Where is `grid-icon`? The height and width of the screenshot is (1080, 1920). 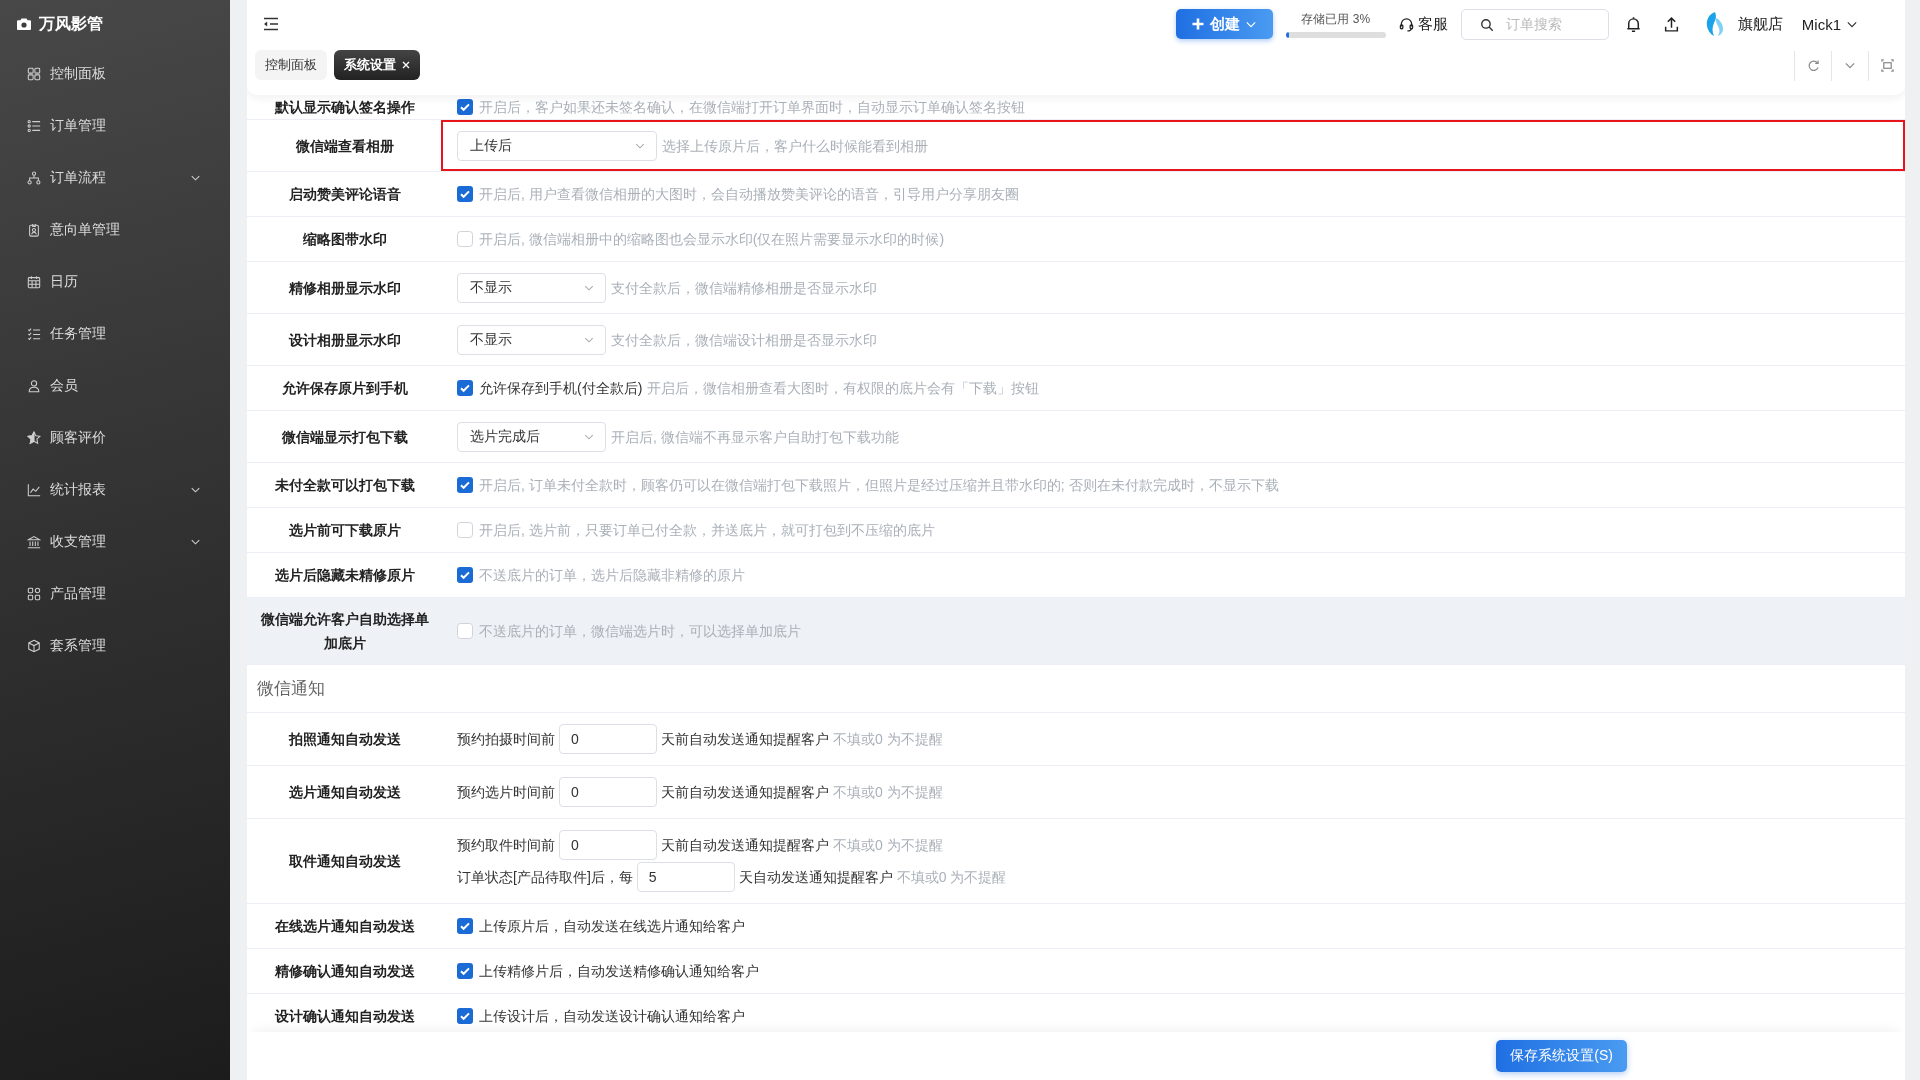
grid-icon is located at coordinates (34, 74).